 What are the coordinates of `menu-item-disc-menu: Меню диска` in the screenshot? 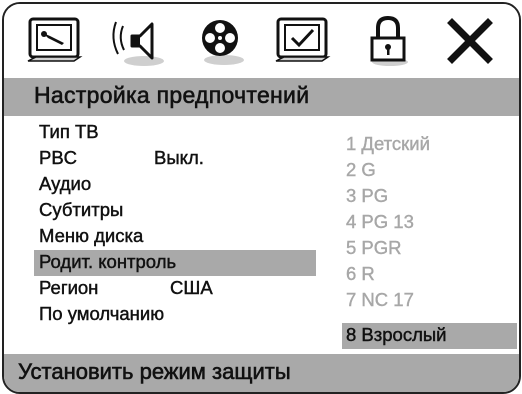 It's located at (175, 237).